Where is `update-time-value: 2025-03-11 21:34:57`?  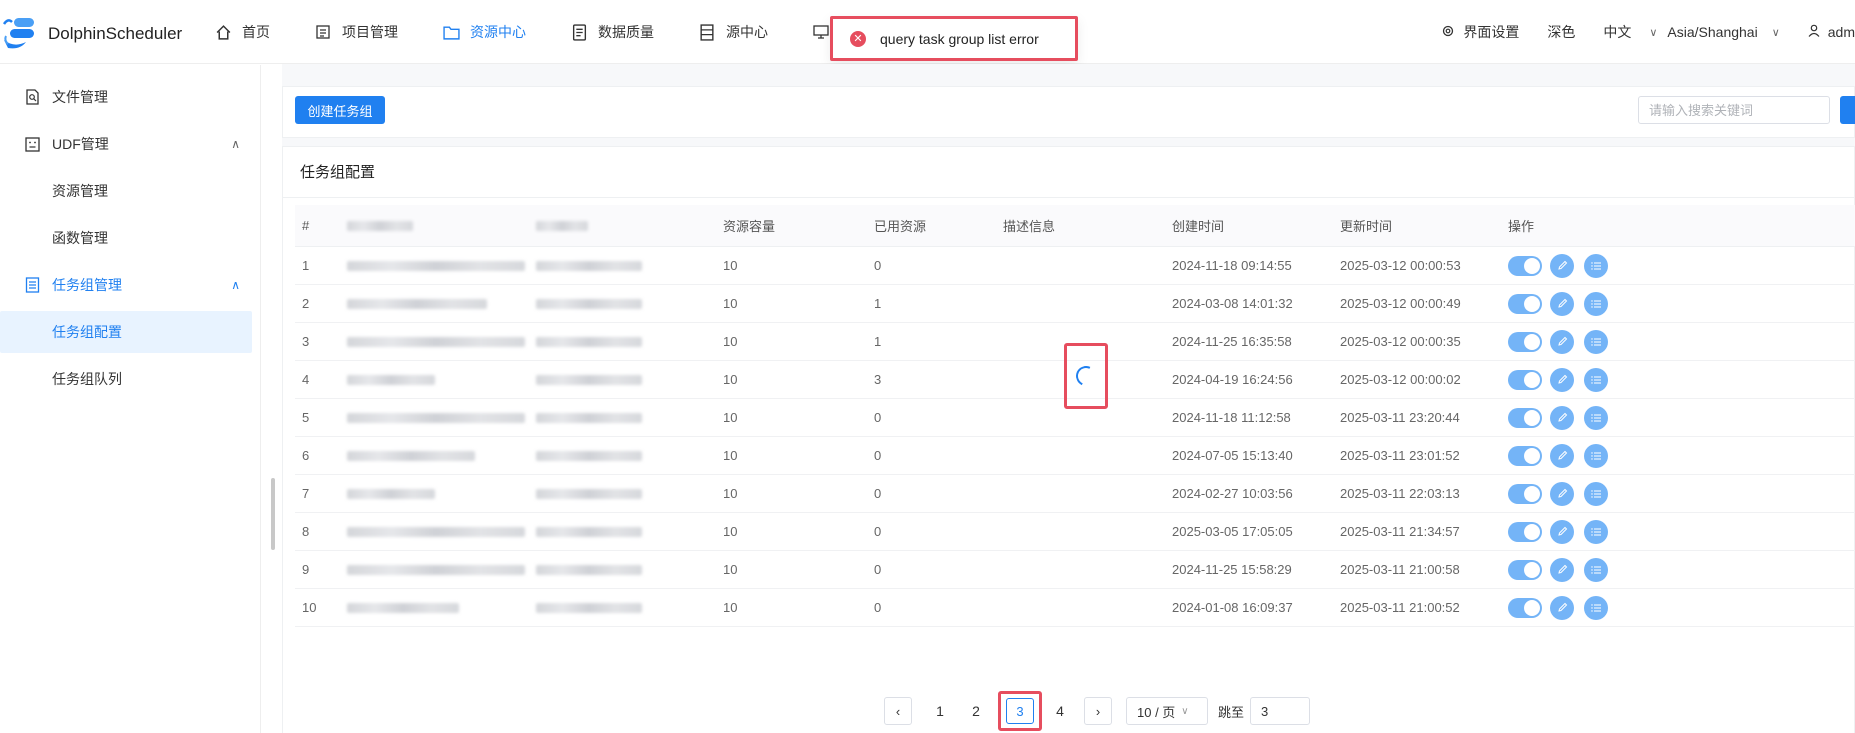
update-time-value: 2025-03-11 21:34:57 is located at coordinates (1400, 531).